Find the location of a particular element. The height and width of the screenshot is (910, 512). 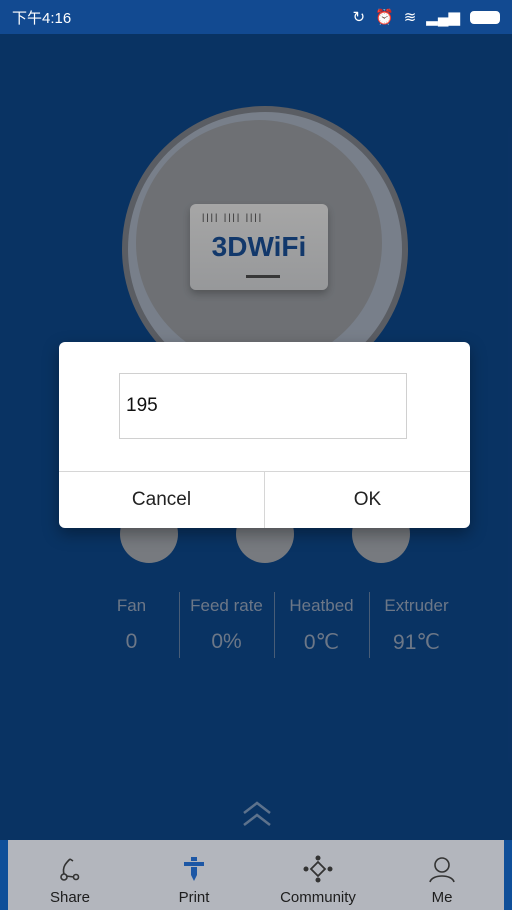

nav-label: Share is located at coordinates (70, 897).